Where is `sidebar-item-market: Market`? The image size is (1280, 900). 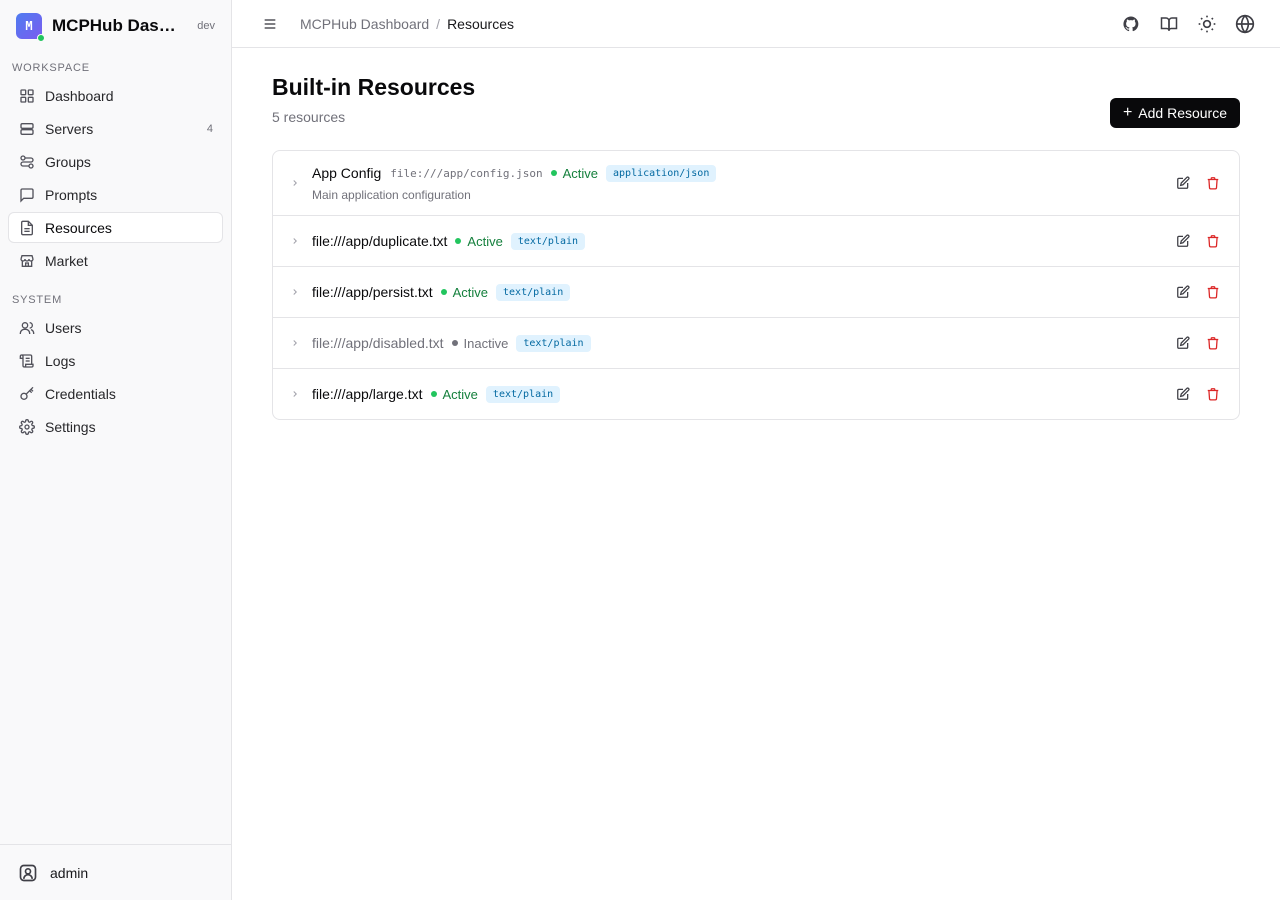 sidebar-item-market: Market is located at coordinates (115, 260).